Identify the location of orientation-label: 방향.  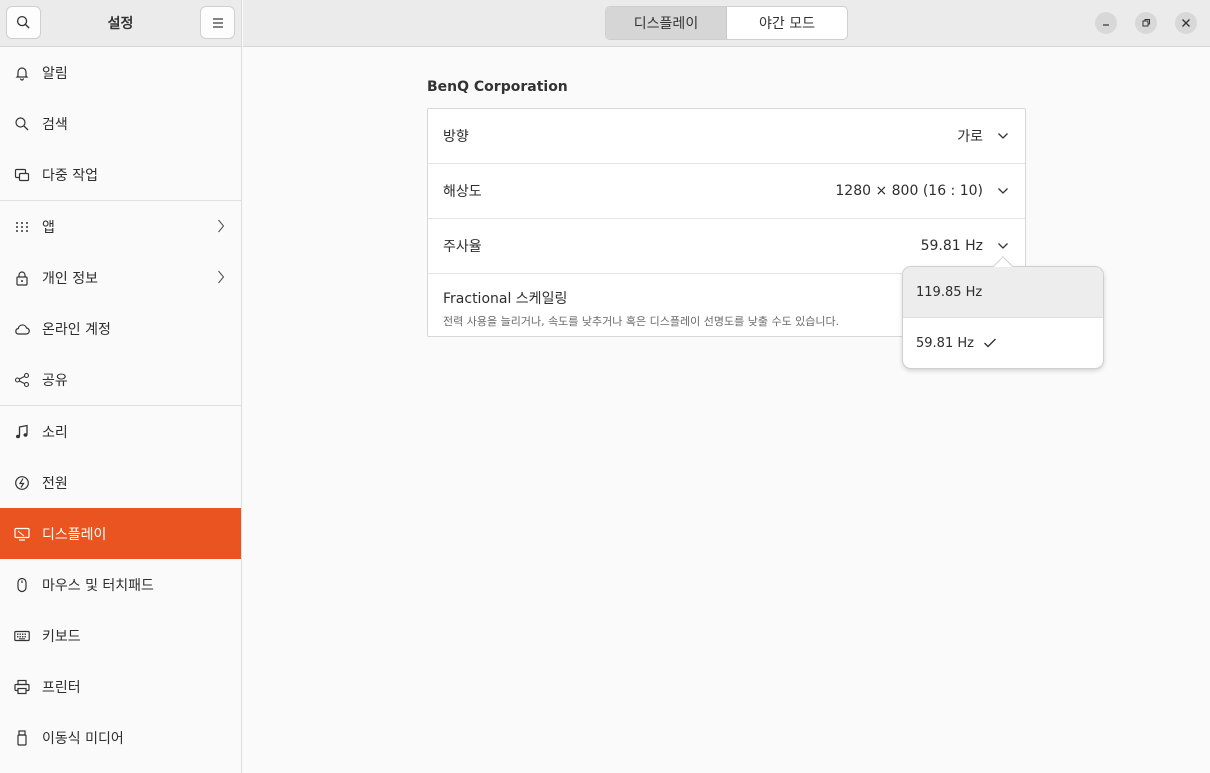
(456, 137).